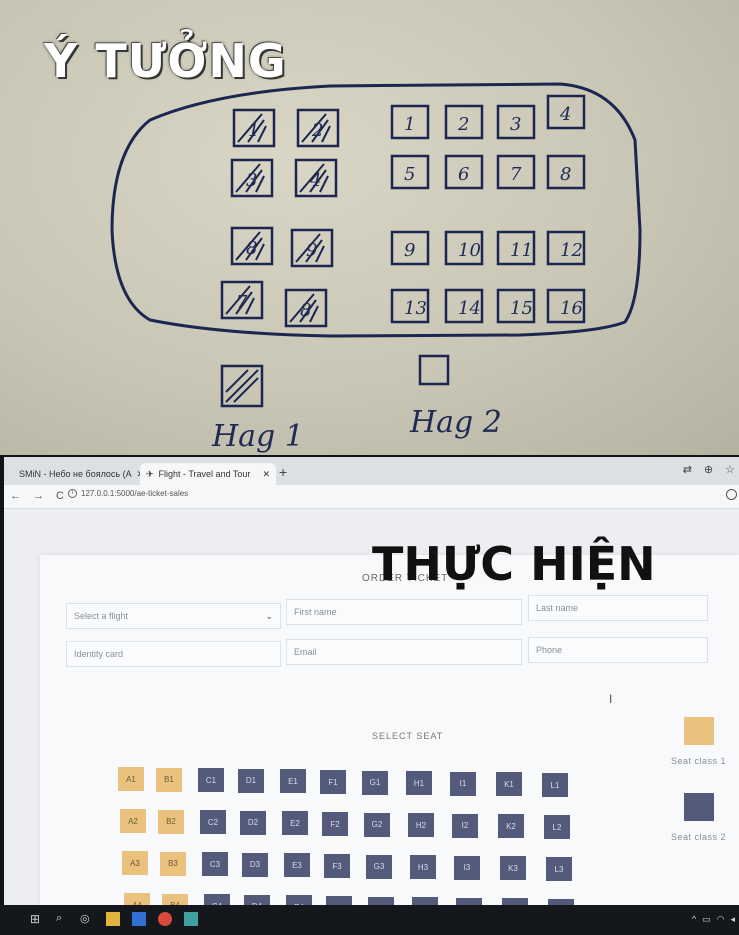 Image resolution: width=739 pixels, height=935 pixels. I want to click on seat-I2: I2, so click(465, 825).